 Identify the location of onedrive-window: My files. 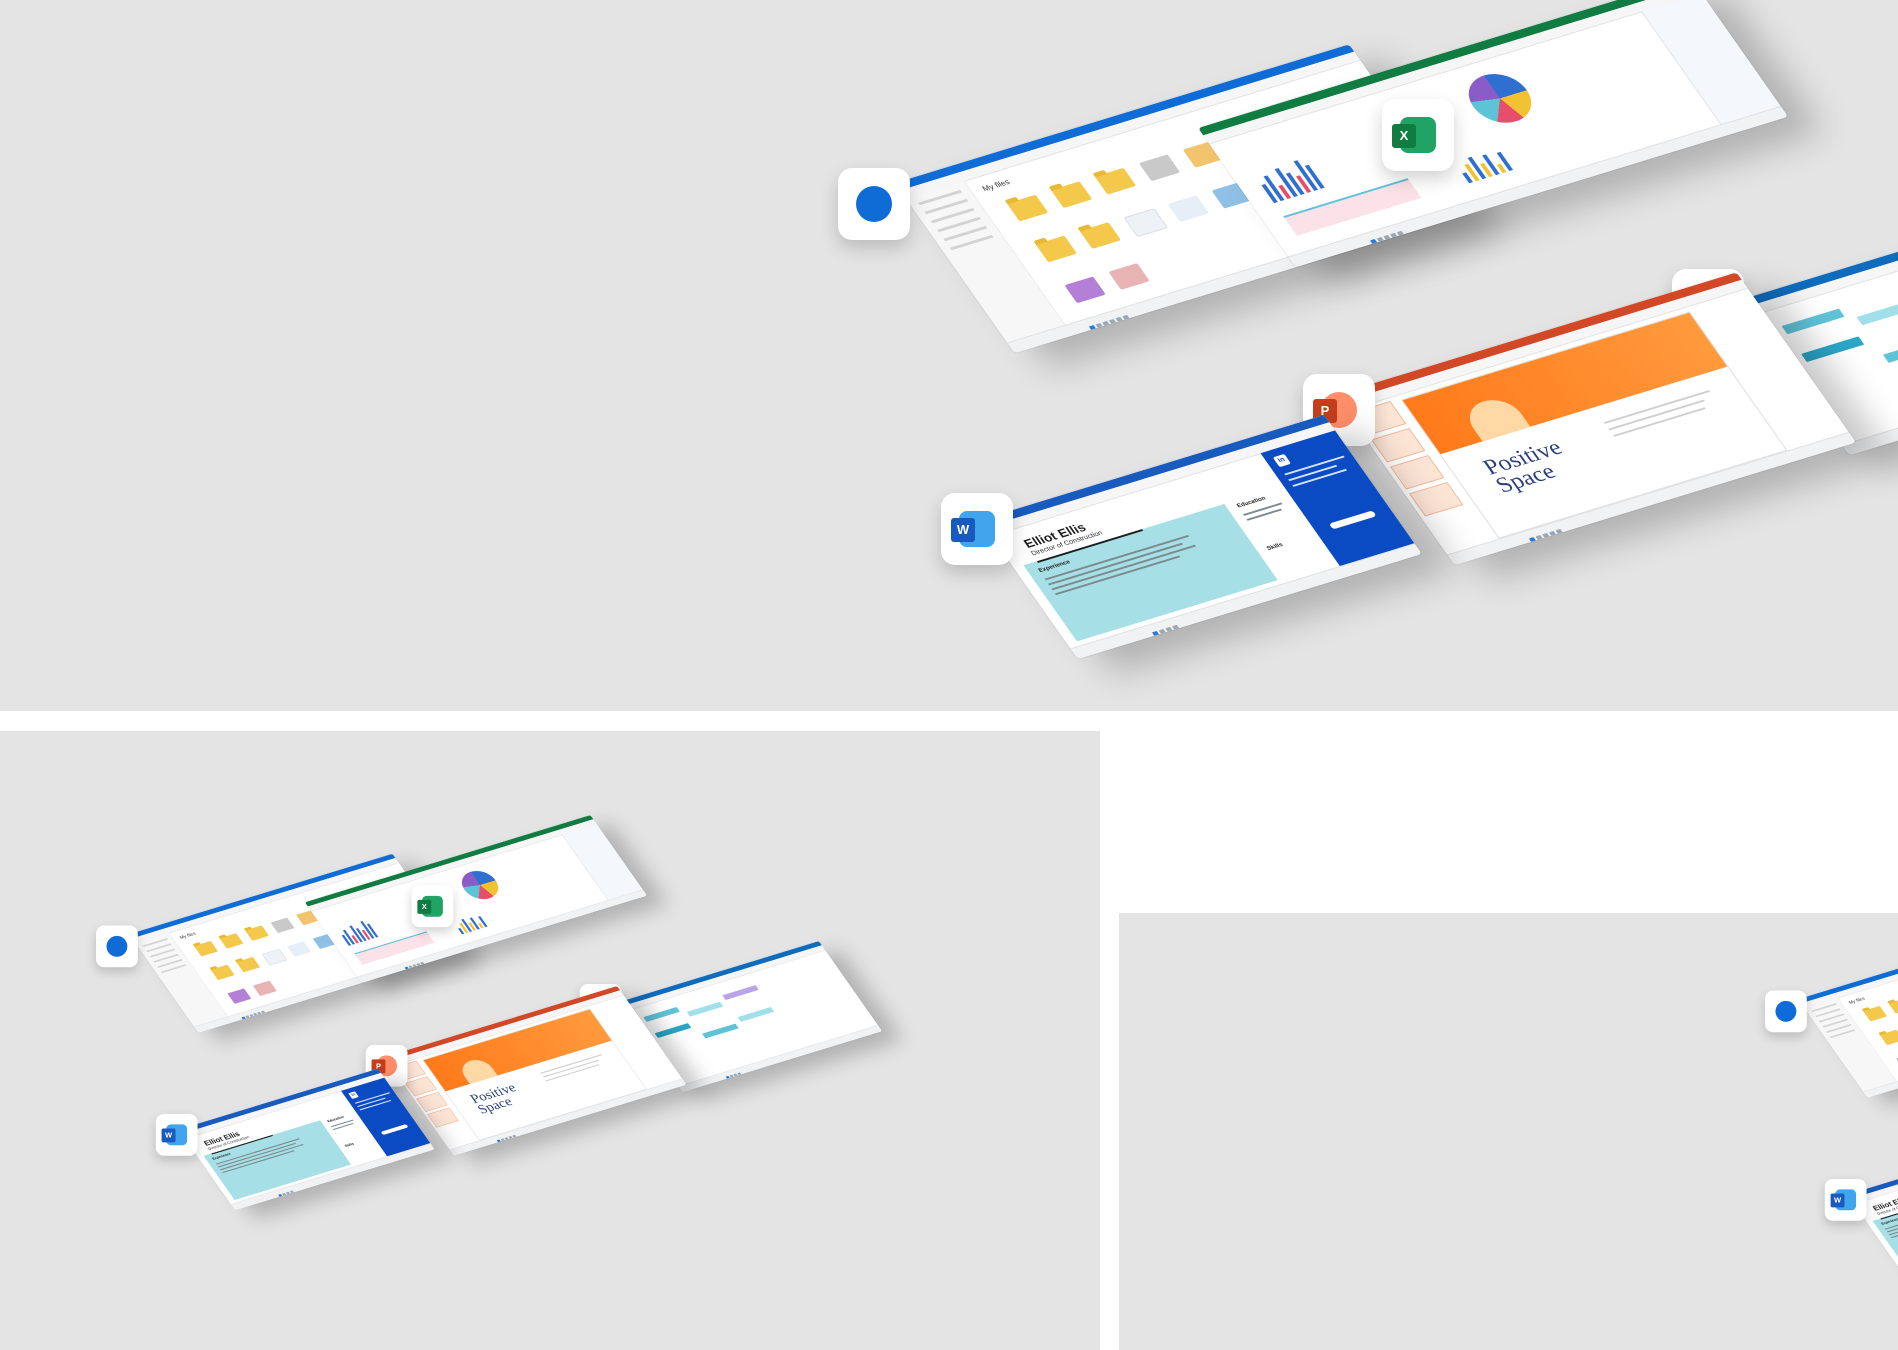
(1848, 1008).